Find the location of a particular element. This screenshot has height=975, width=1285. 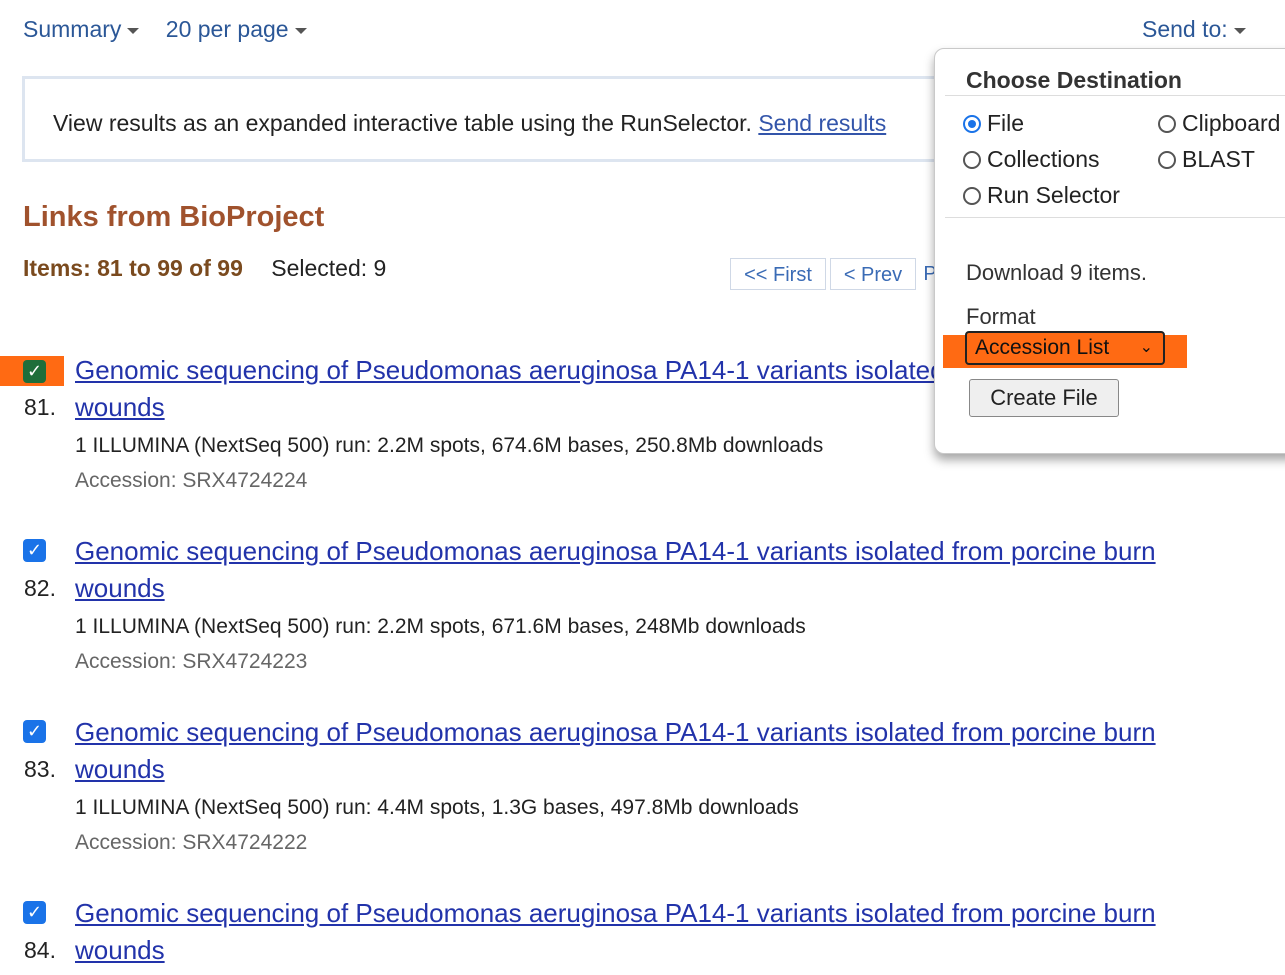

prev-page-button: < Prev is located at coordinates (873, 274).